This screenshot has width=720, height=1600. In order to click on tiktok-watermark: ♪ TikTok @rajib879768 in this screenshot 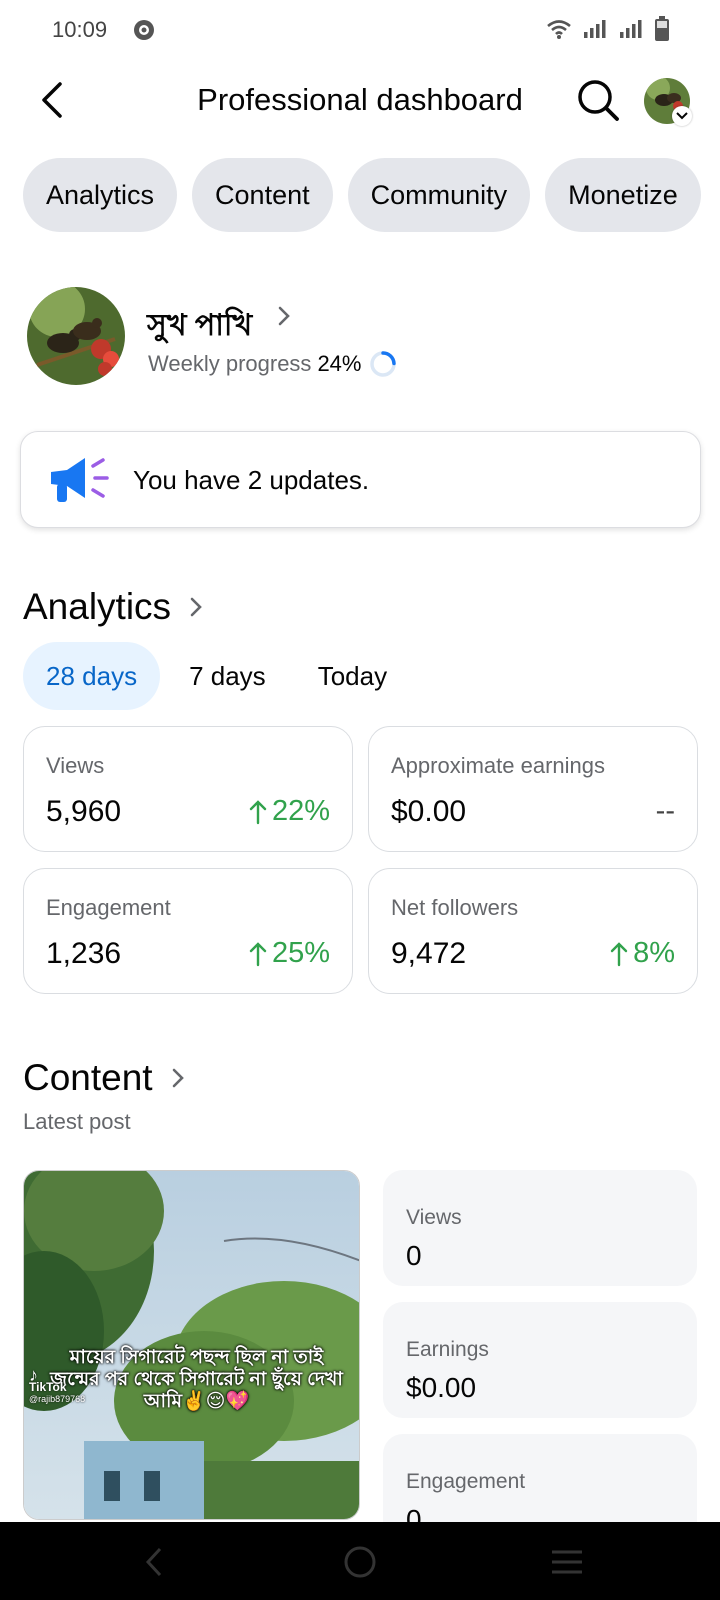, I will do `click(57, 1385)`.